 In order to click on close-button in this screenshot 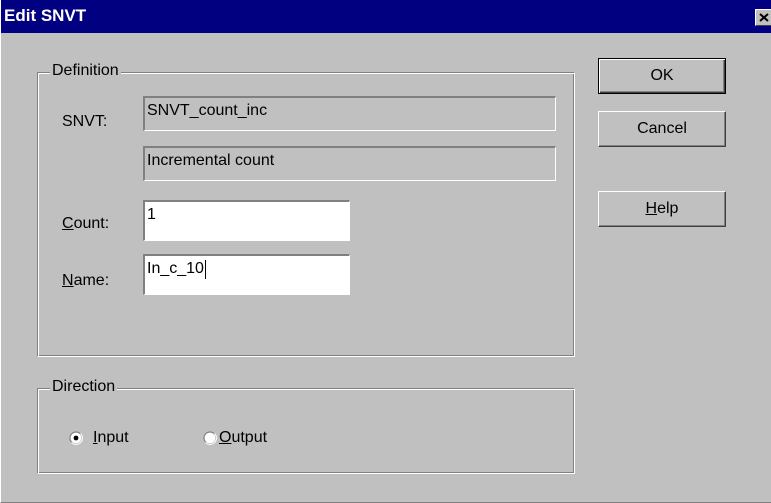, I will do `click(763, 17)`.